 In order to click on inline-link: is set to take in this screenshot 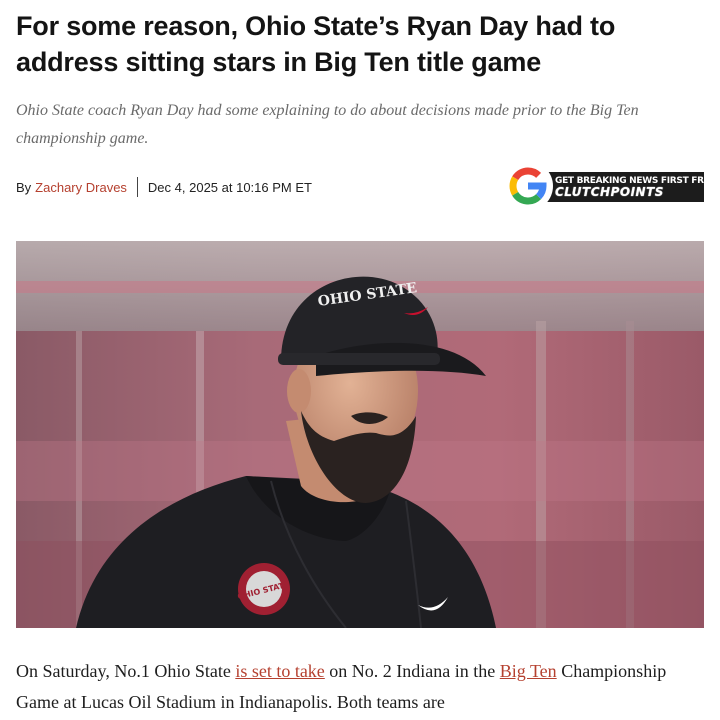, I will do `click(279, 671)`.